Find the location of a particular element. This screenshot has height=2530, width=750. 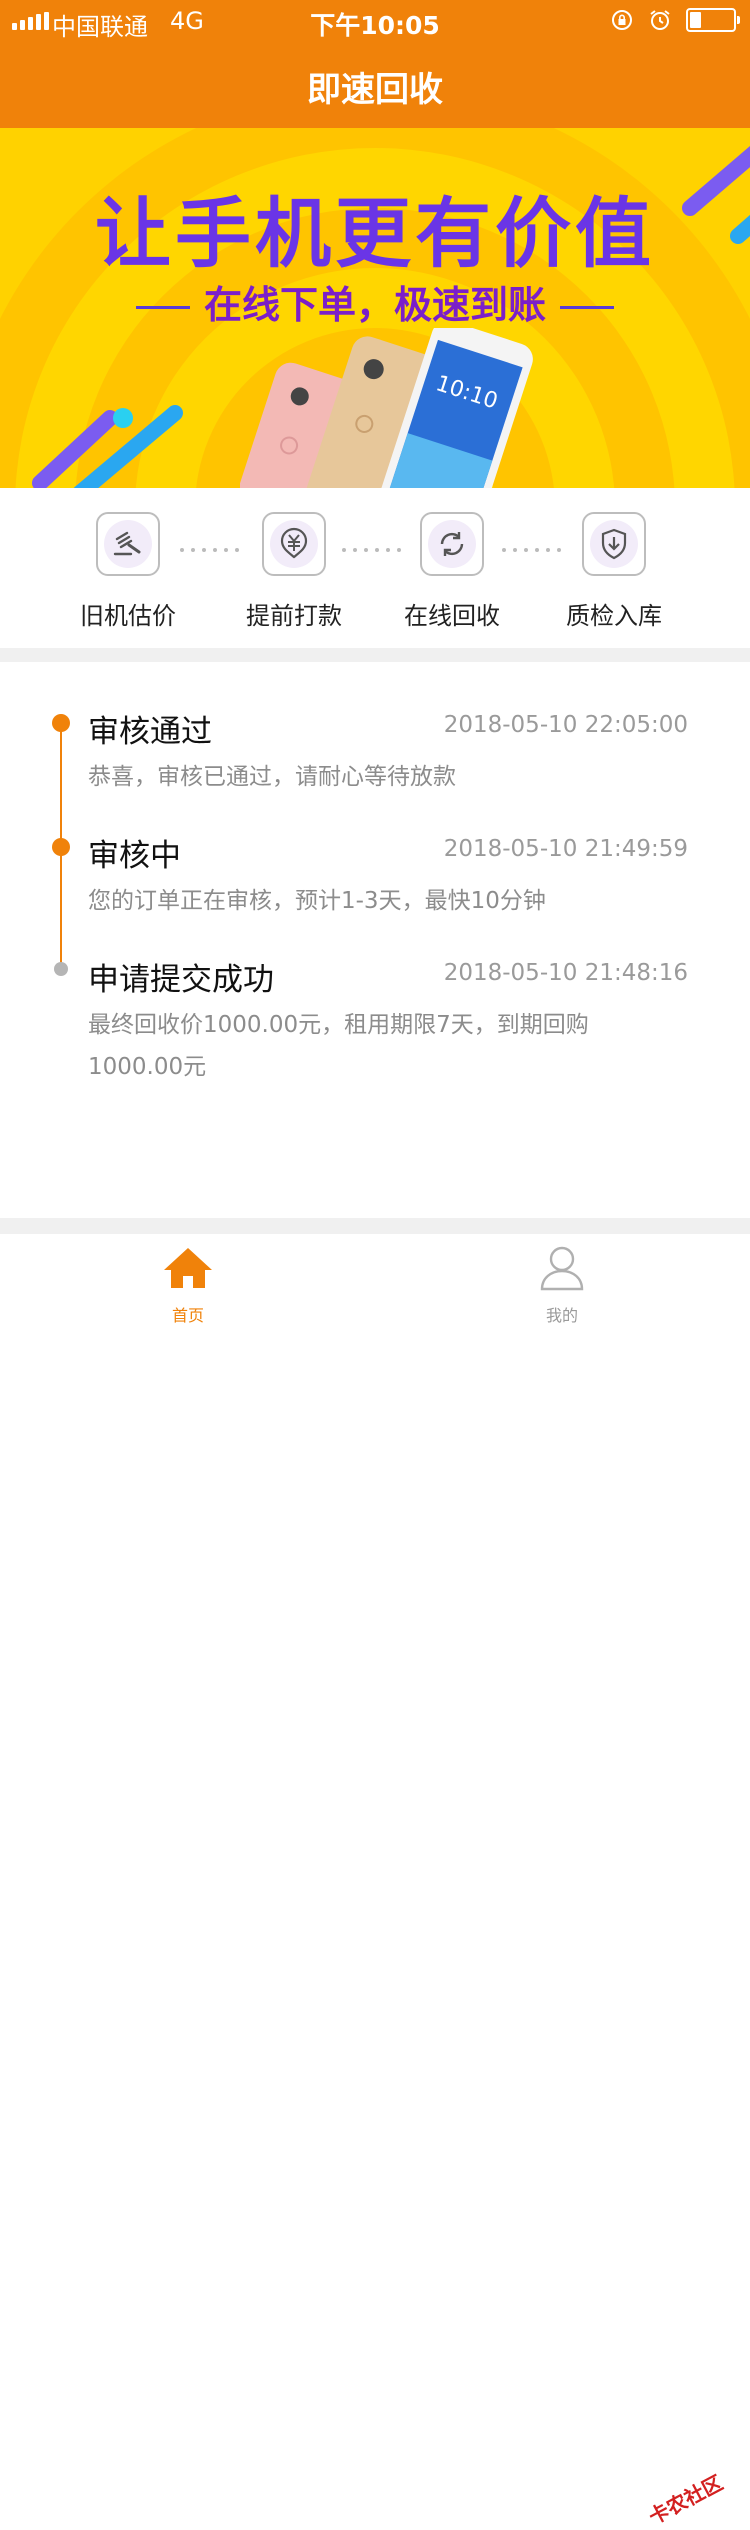

step-estimate: 旧机估价 is located at coordinates (128, 571).